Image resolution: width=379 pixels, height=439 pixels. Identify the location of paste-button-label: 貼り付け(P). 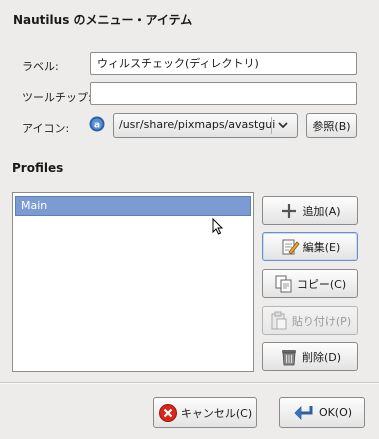
(321, 321).